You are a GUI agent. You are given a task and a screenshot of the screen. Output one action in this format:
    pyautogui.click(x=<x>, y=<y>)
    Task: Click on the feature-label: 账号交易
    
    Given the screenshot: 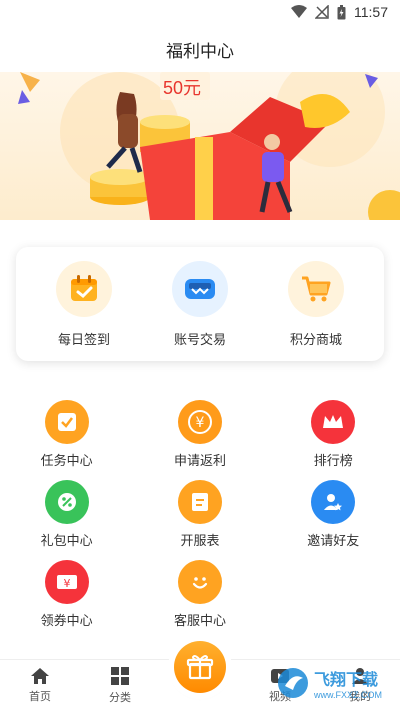 What is the action you would take?
    pyautogui.click(x=199, y=339)
    